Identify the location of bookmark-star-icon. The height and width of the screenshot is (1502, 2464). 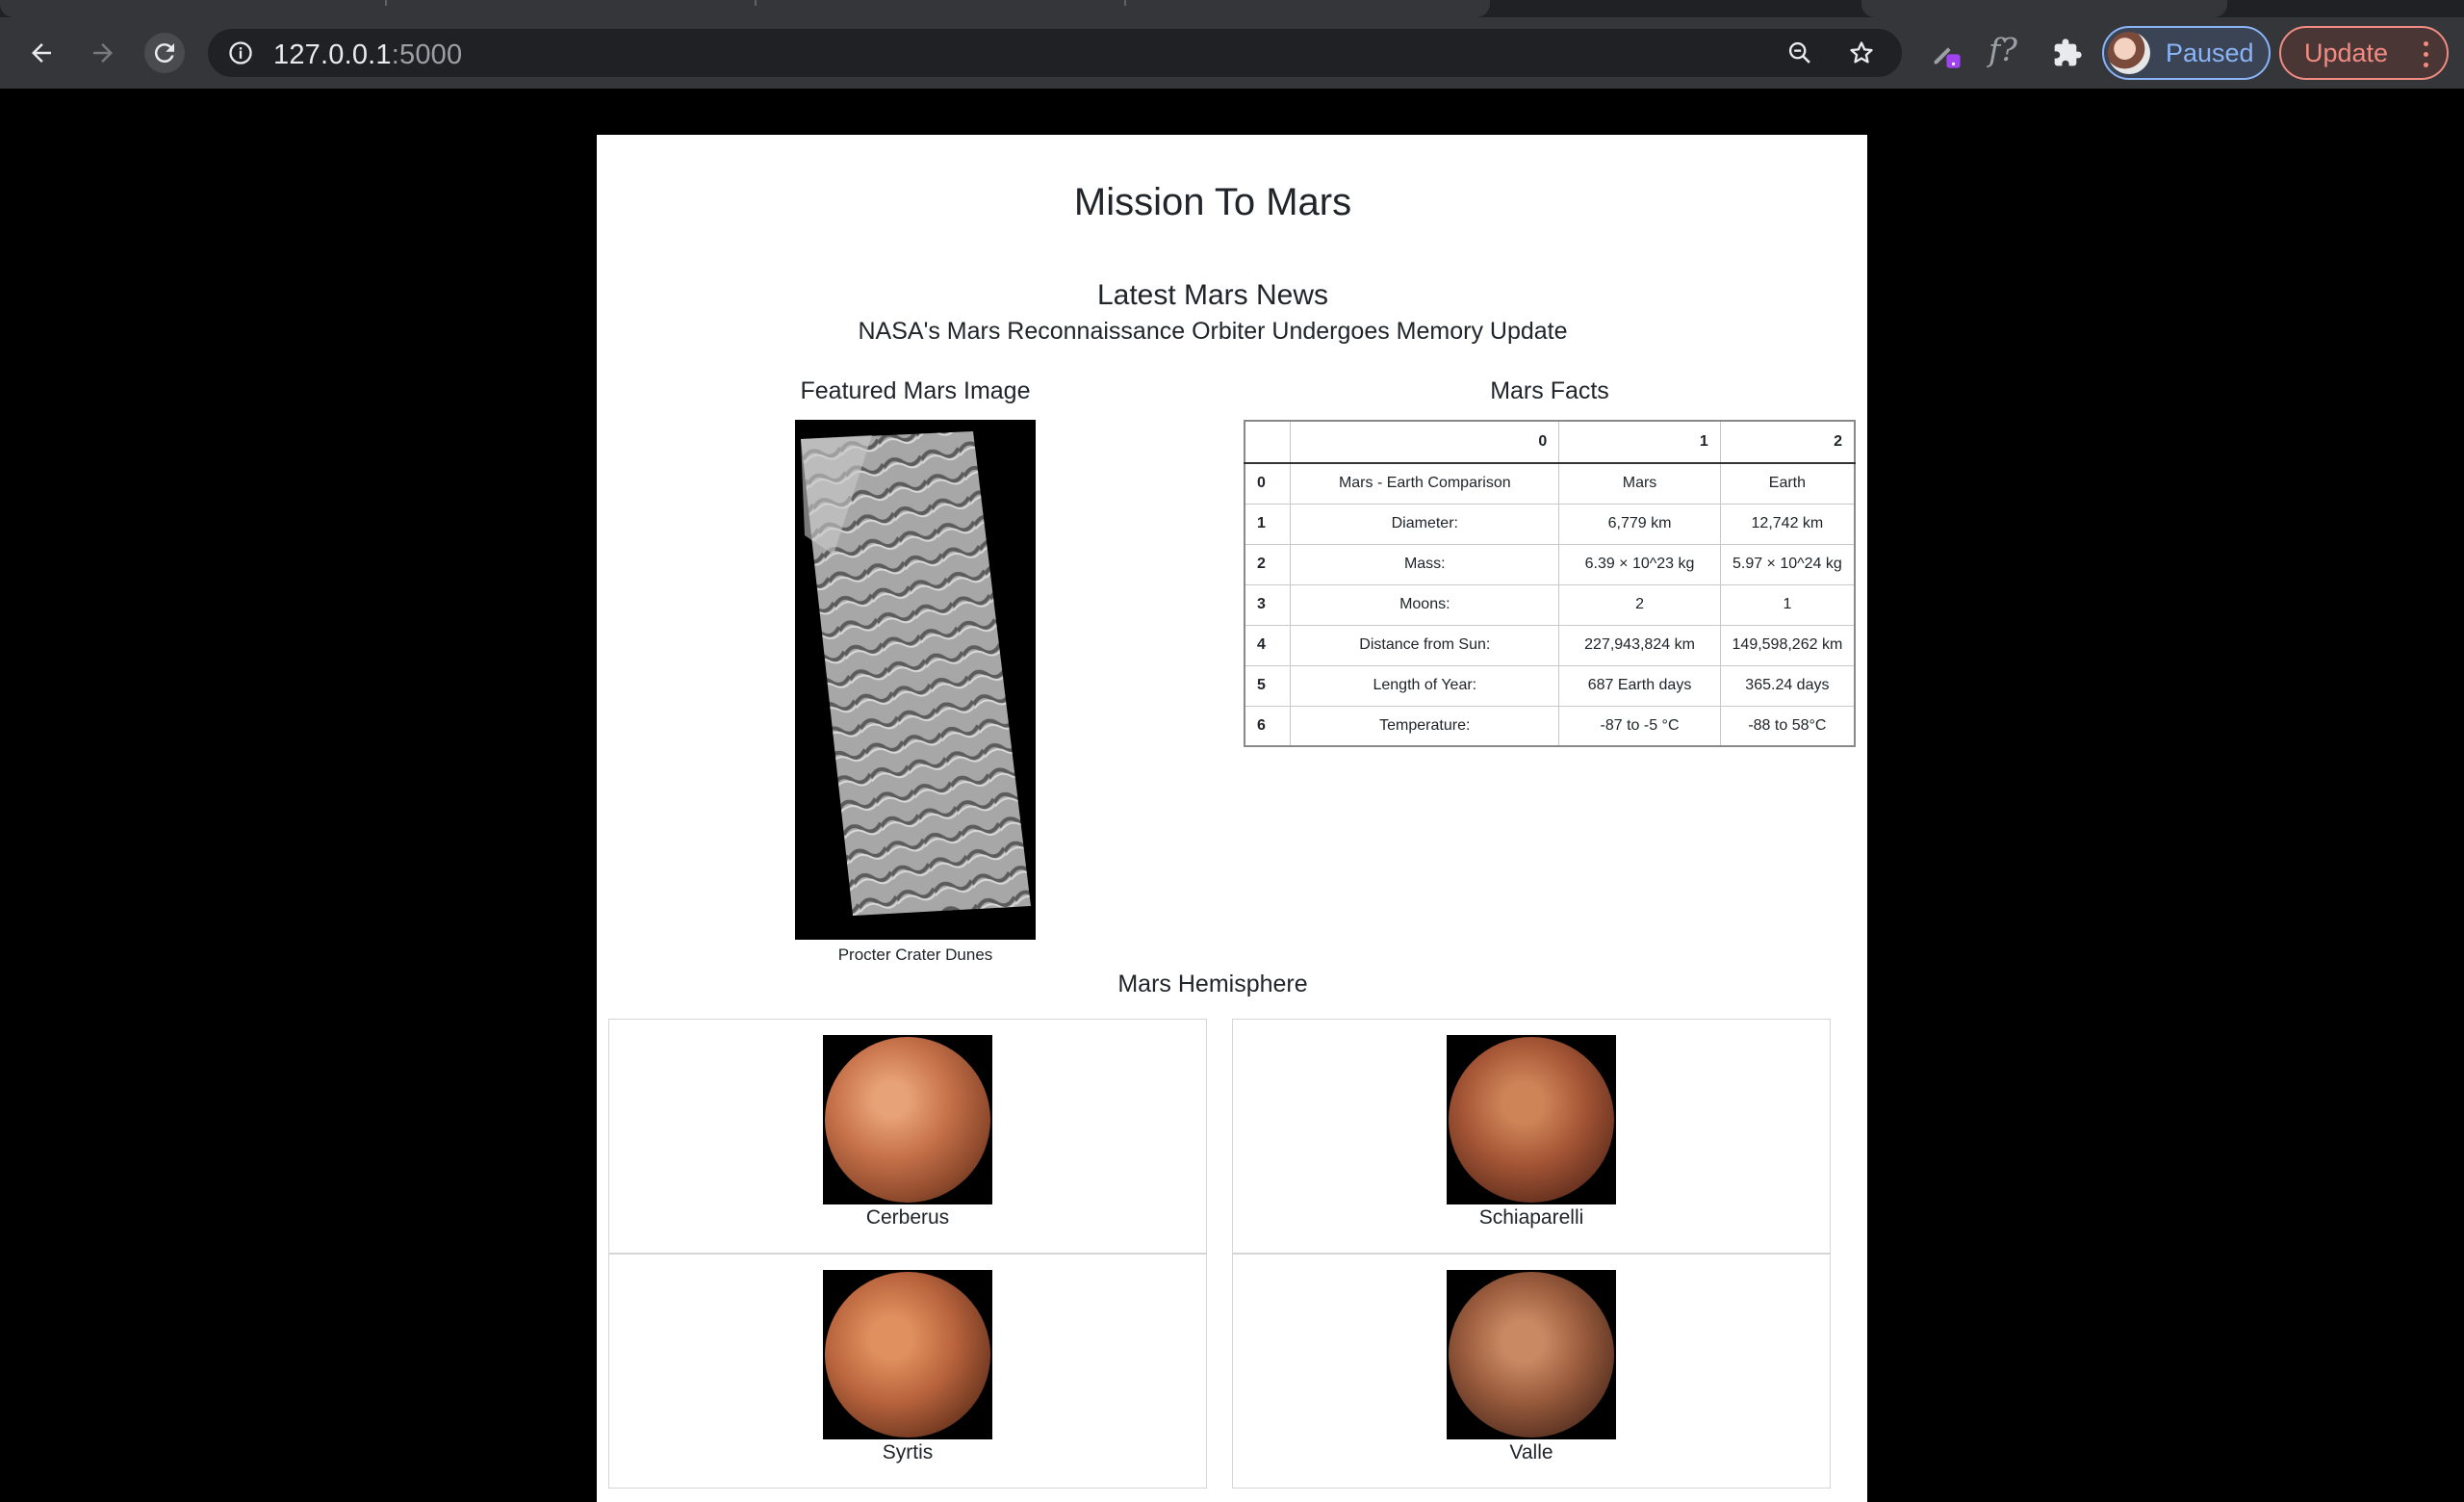
(1861, 52).